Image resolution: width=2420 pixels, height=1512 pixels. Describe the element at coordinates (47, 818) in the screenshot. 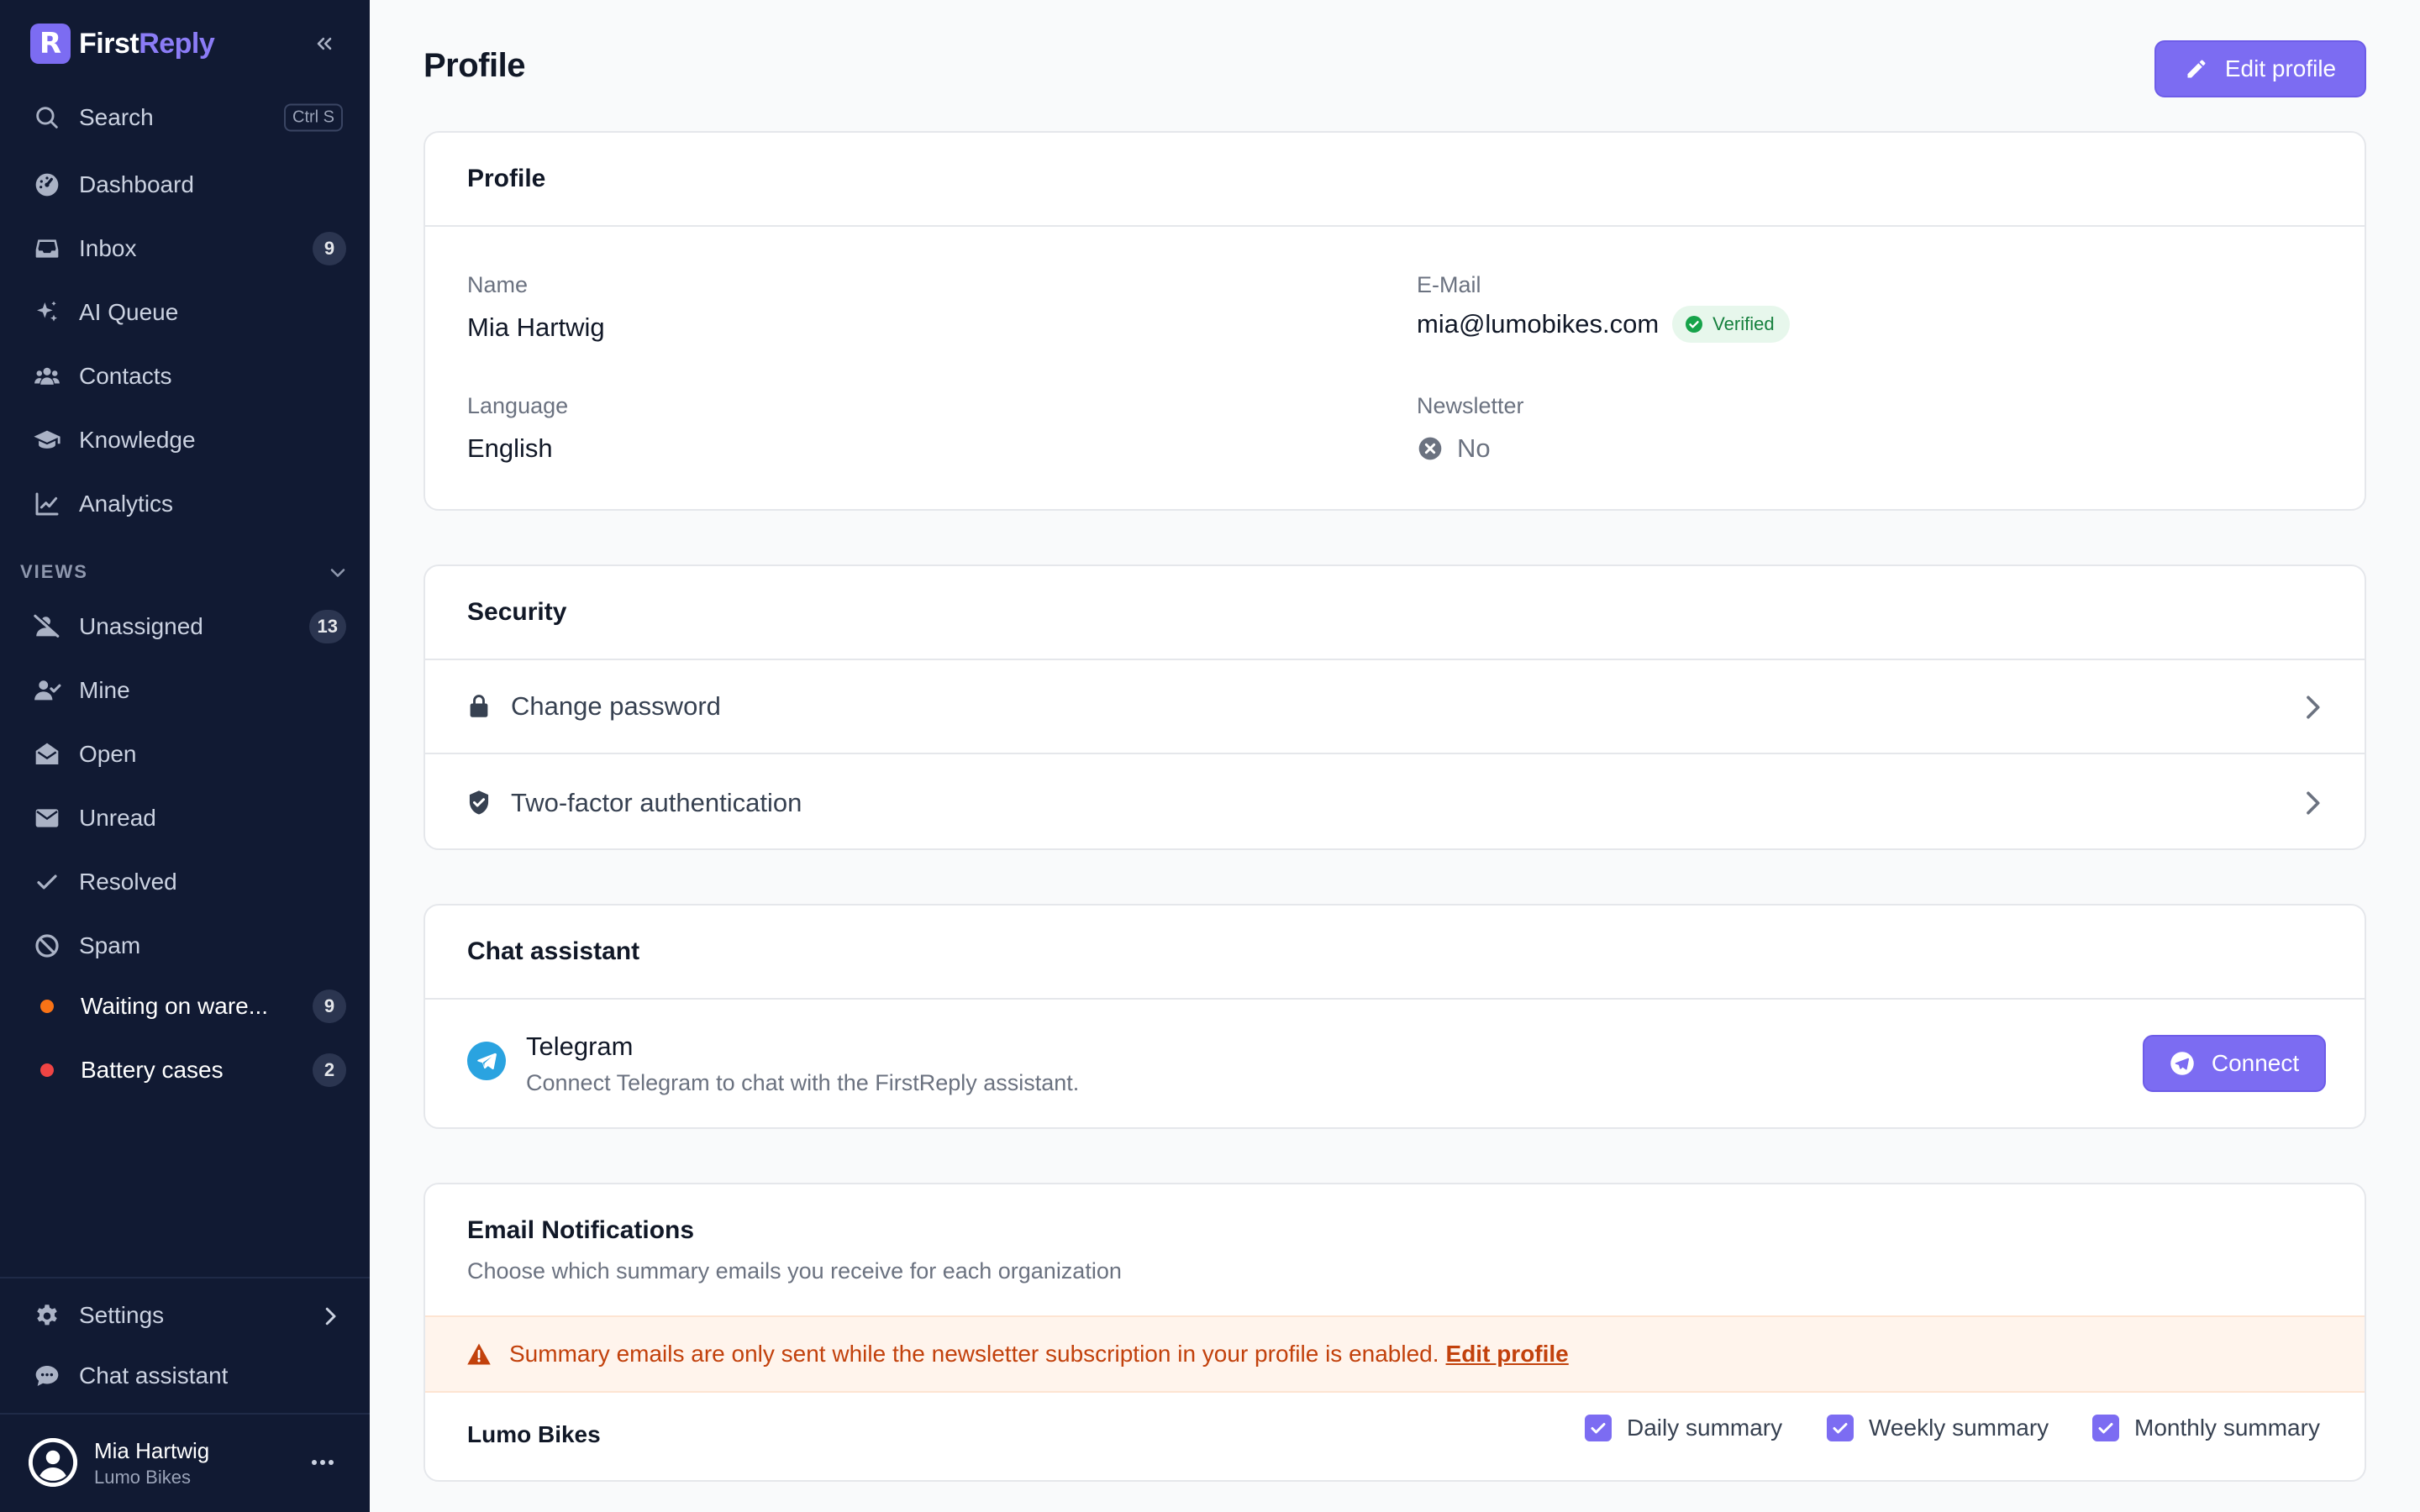

I see `envelope-icon` at that location.